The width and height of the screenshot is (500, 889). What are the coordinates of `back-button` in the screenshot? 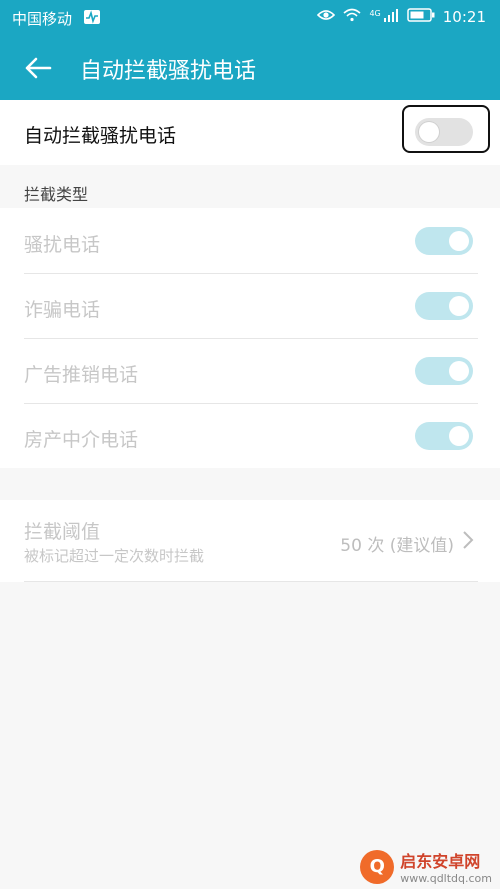 It's located at (38, 68).